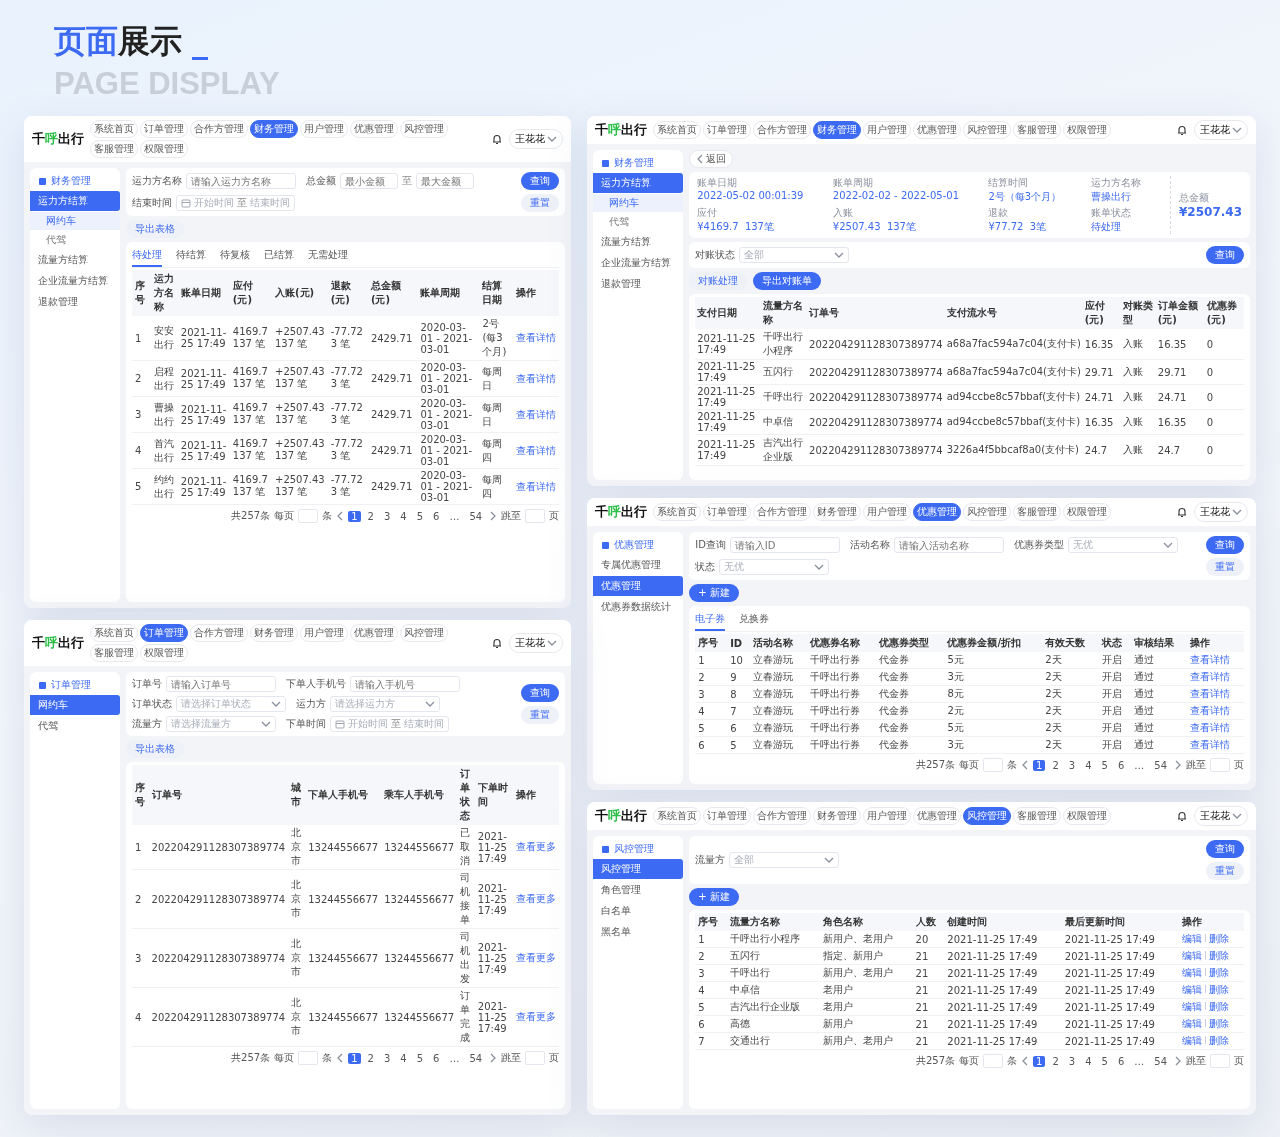  What do you see at coordinates (235, 203) in the screenshot?
I see `date-range-field: 开始时间 至 结束时间` at bounding box center [235, 203].